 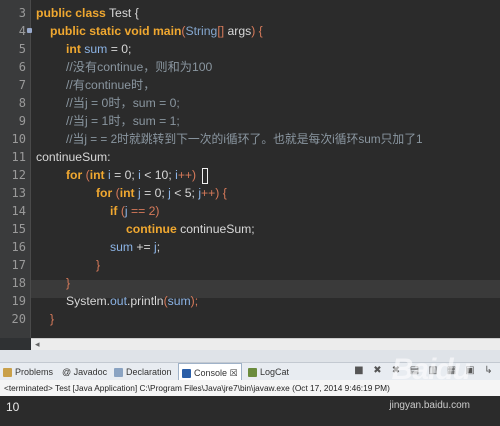 What do you see at coordinates (18, 265) in the screenshot?
I see `line-number: 17` at bounding box center [18, 265].